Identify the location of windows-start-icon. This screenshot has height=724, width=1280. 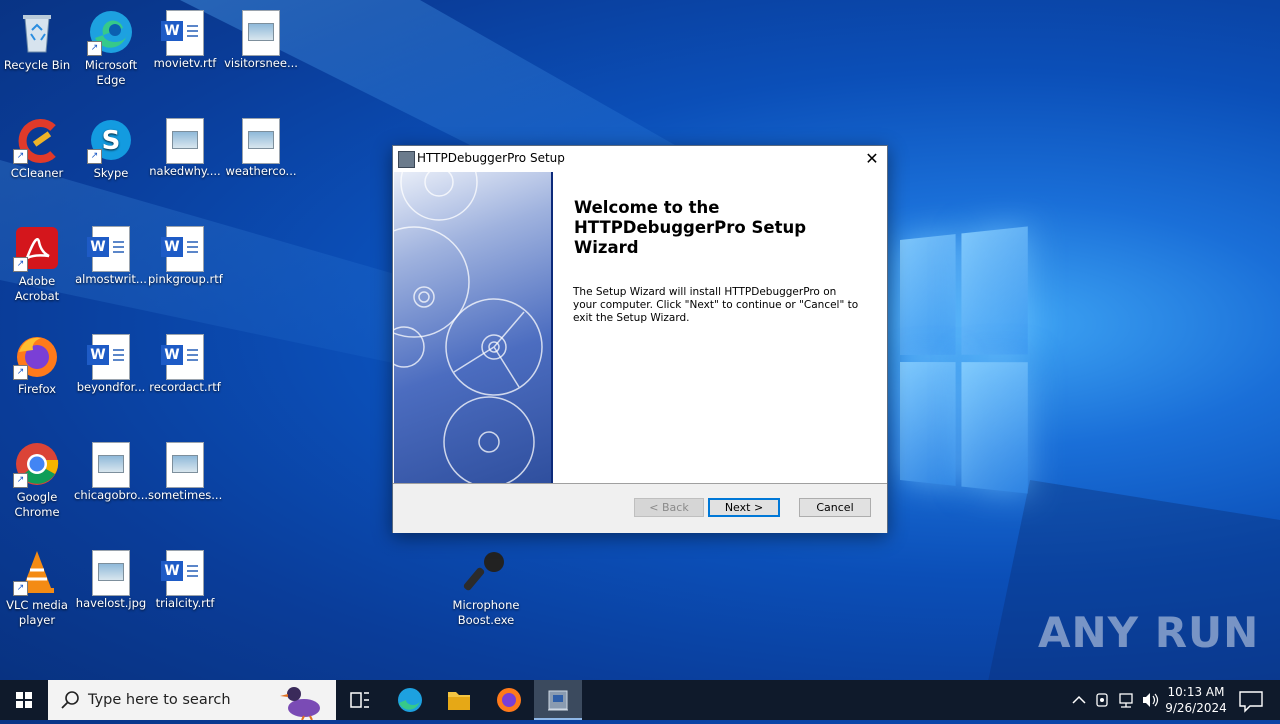
(24, 700).